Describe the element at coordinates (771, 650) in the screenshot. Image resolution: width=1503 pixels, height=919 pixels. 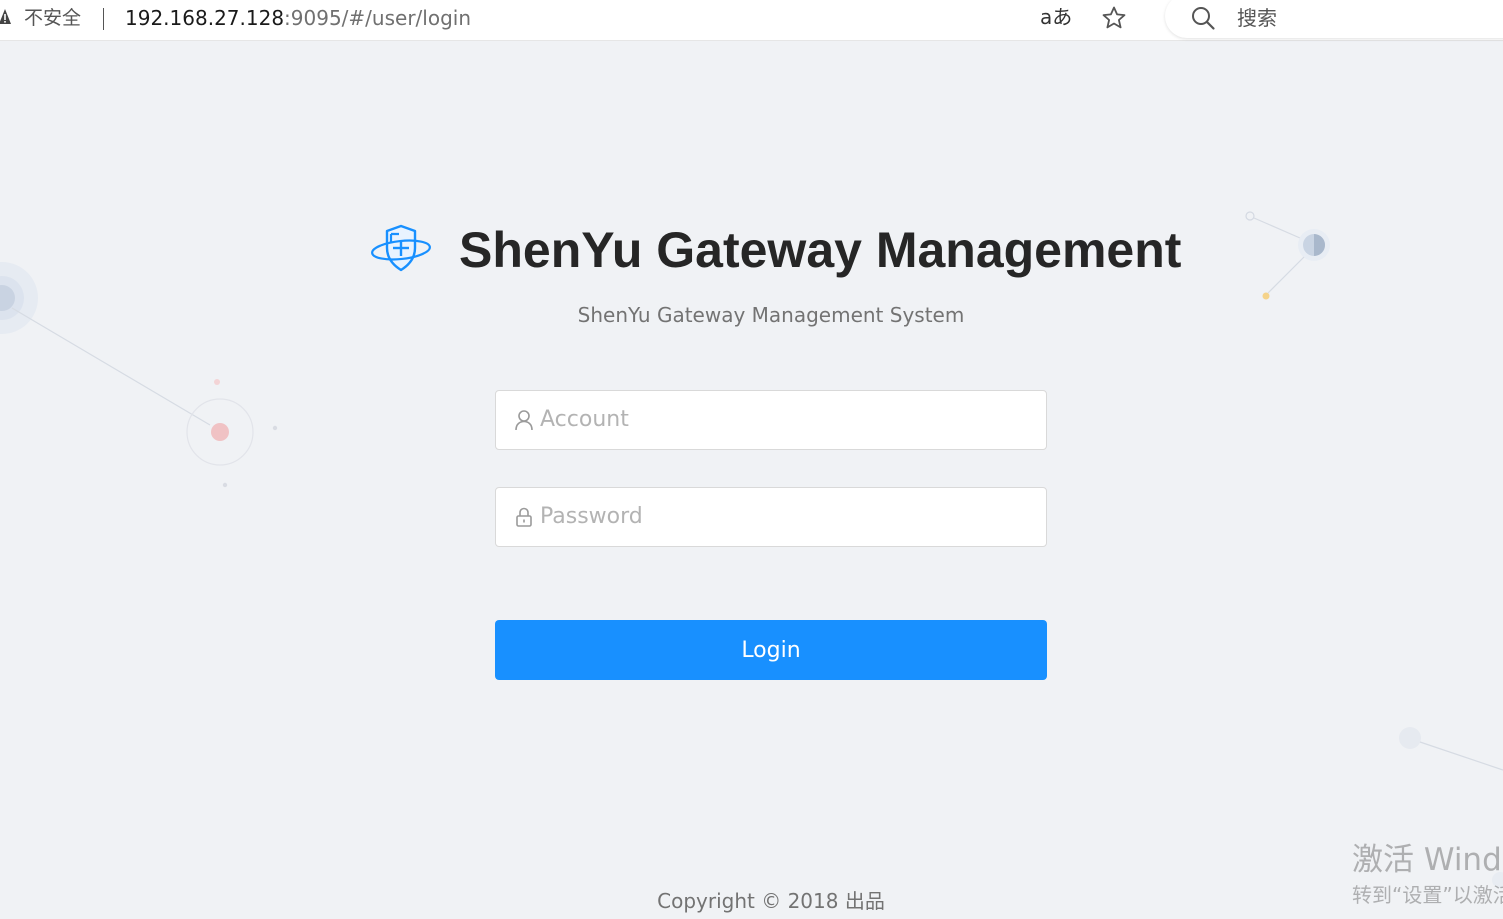
I see `login-button: Login` at that location.